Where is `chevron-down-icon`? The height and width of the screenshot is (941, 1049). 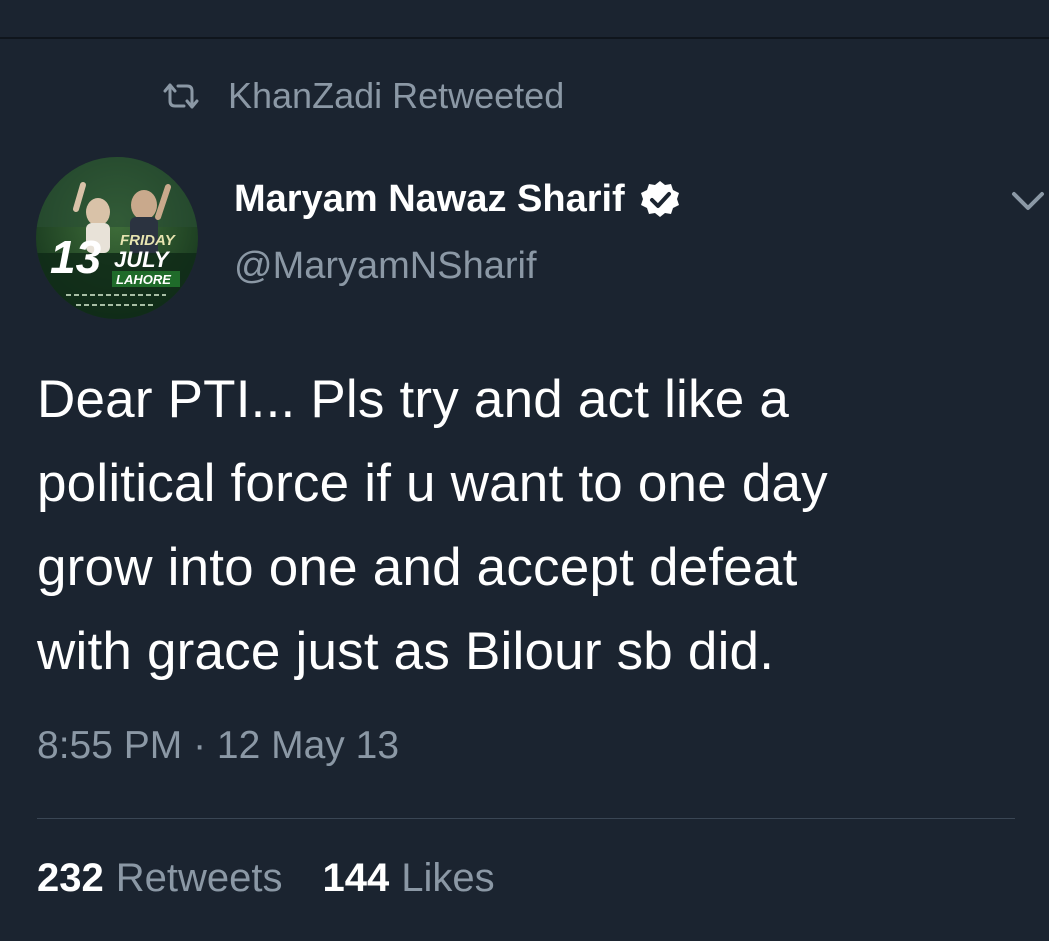
chevron-down-icon is located at coordinates (1028, 201).